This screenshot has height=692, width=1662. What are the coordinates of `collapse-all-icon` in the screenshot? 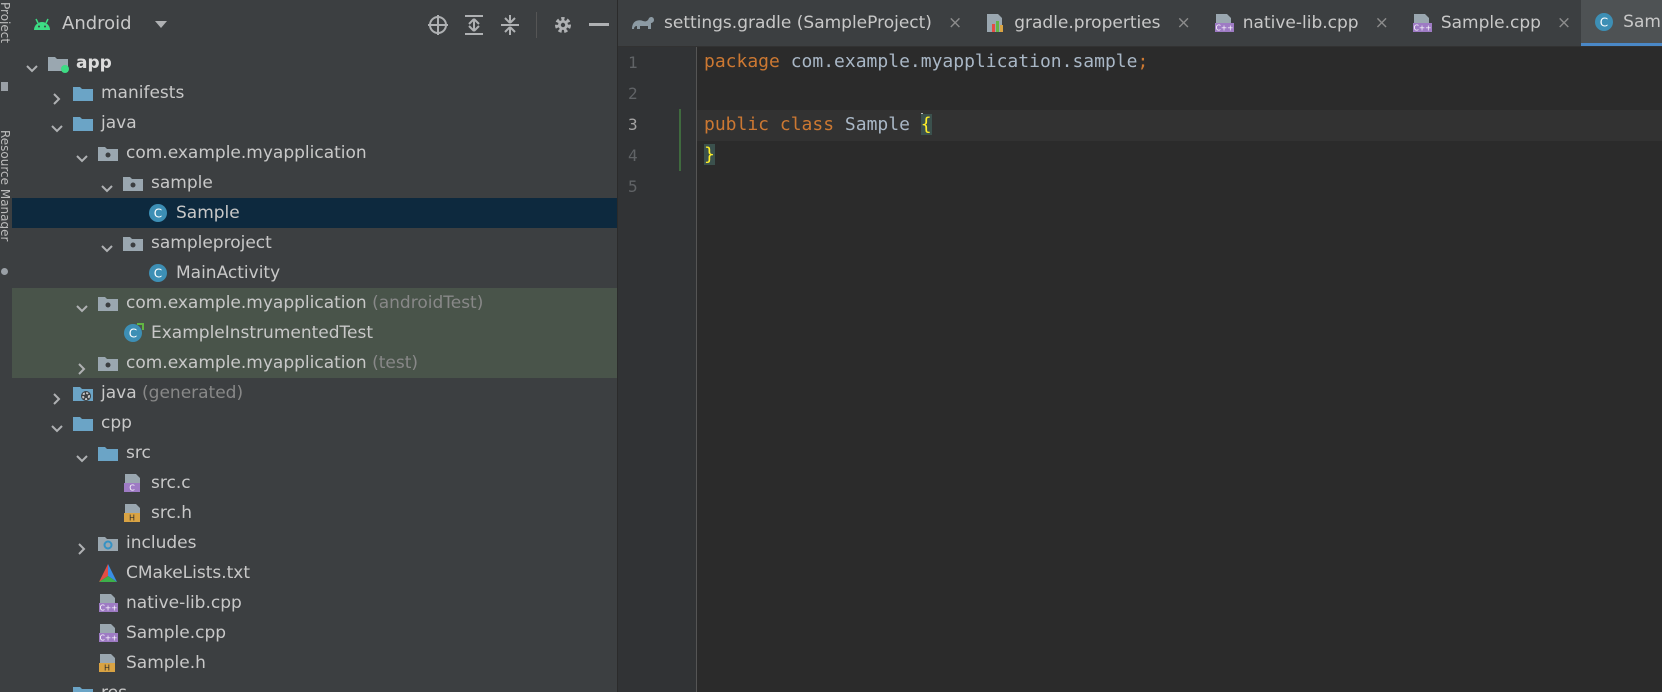 It's located at (510, 25).